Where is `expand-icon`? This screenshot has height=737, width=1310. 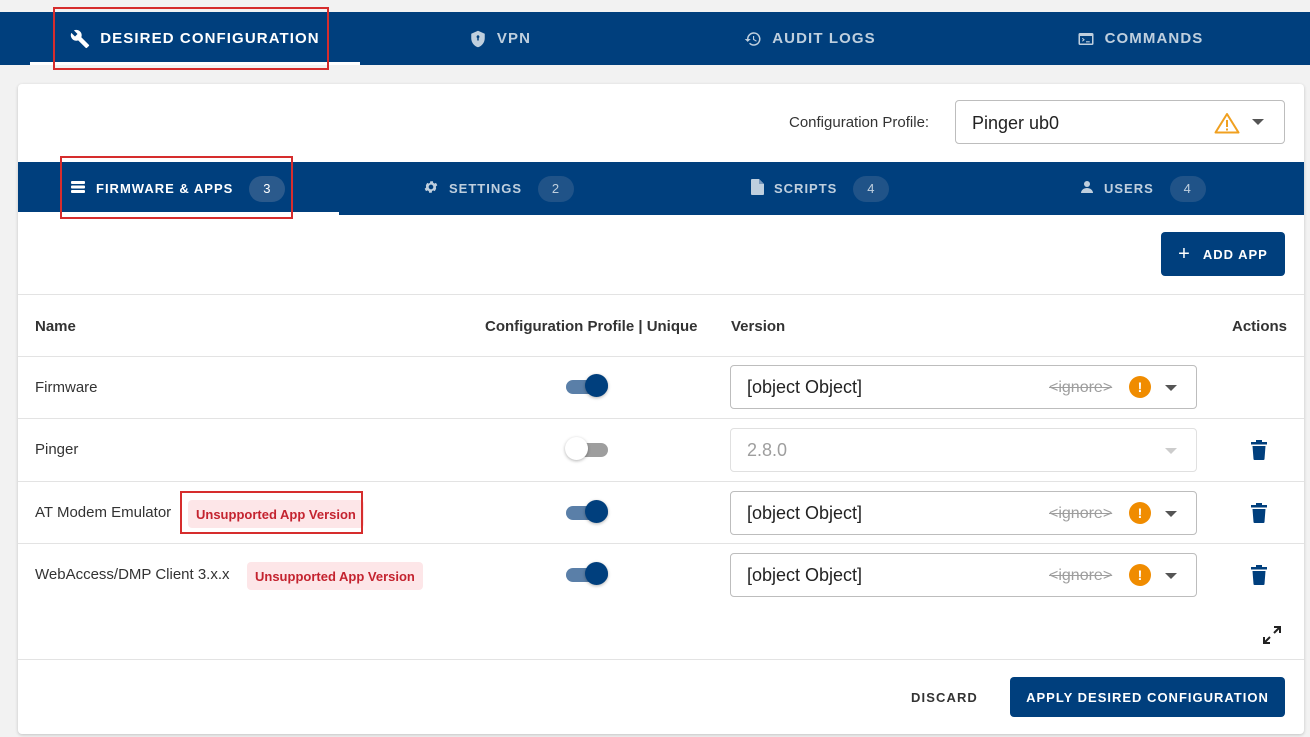 expand-icon is located at coordinates (1272, 637).